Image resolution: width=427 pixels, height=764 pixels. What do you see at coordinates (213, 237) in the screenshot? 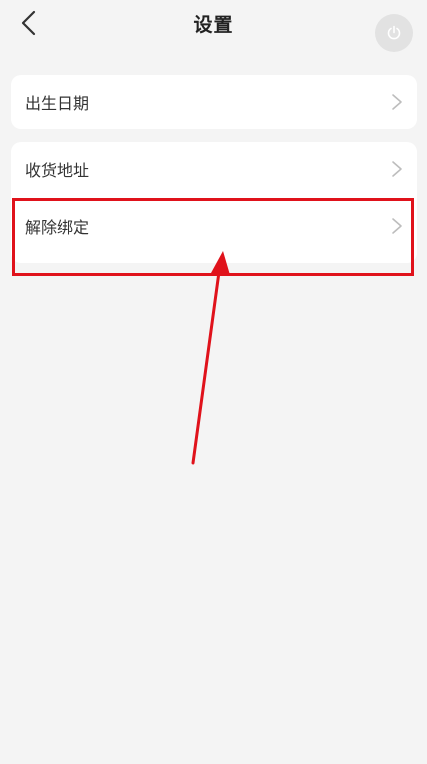
I see `annotation-highlight-box` at bounding box center [213, 237].